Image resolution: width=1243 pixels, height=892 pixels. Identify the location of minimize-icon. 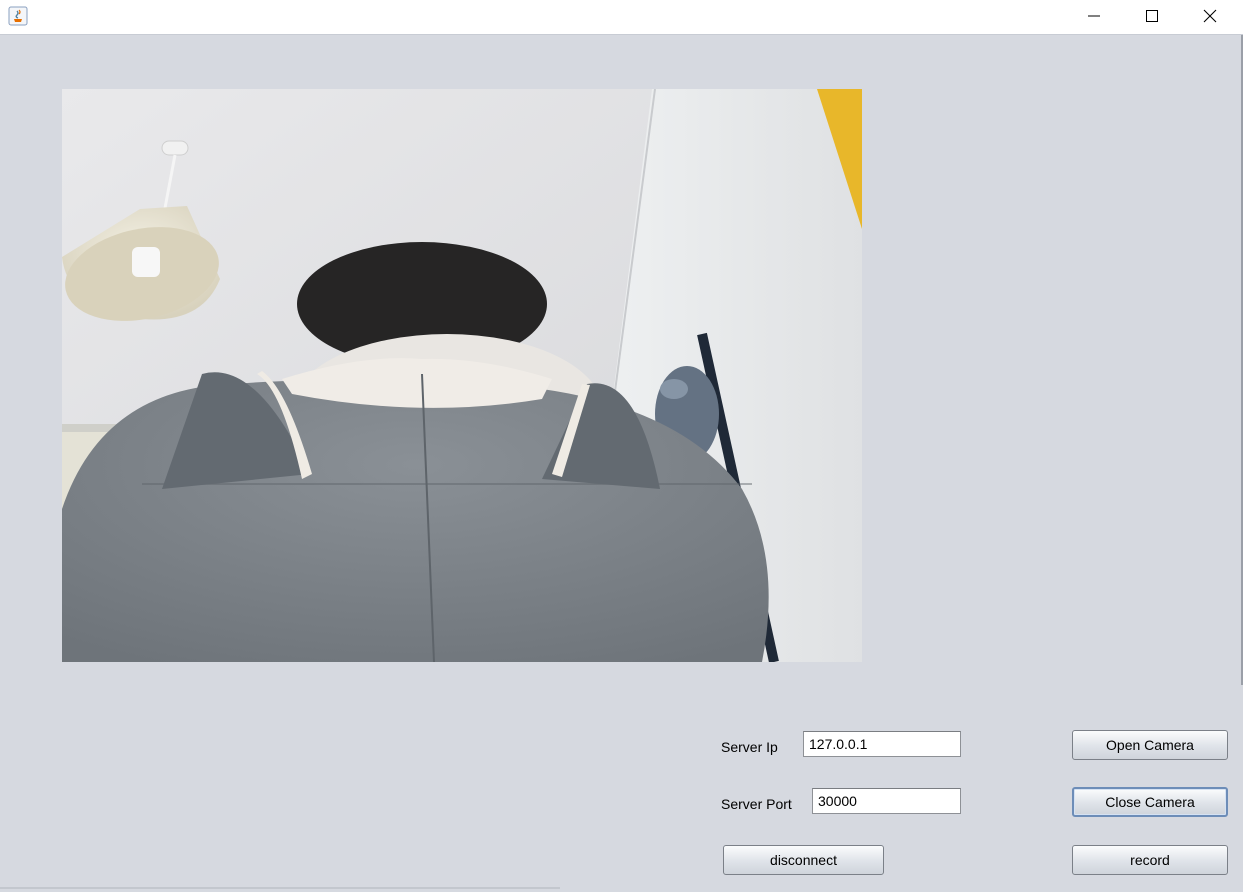
(1094, 16).